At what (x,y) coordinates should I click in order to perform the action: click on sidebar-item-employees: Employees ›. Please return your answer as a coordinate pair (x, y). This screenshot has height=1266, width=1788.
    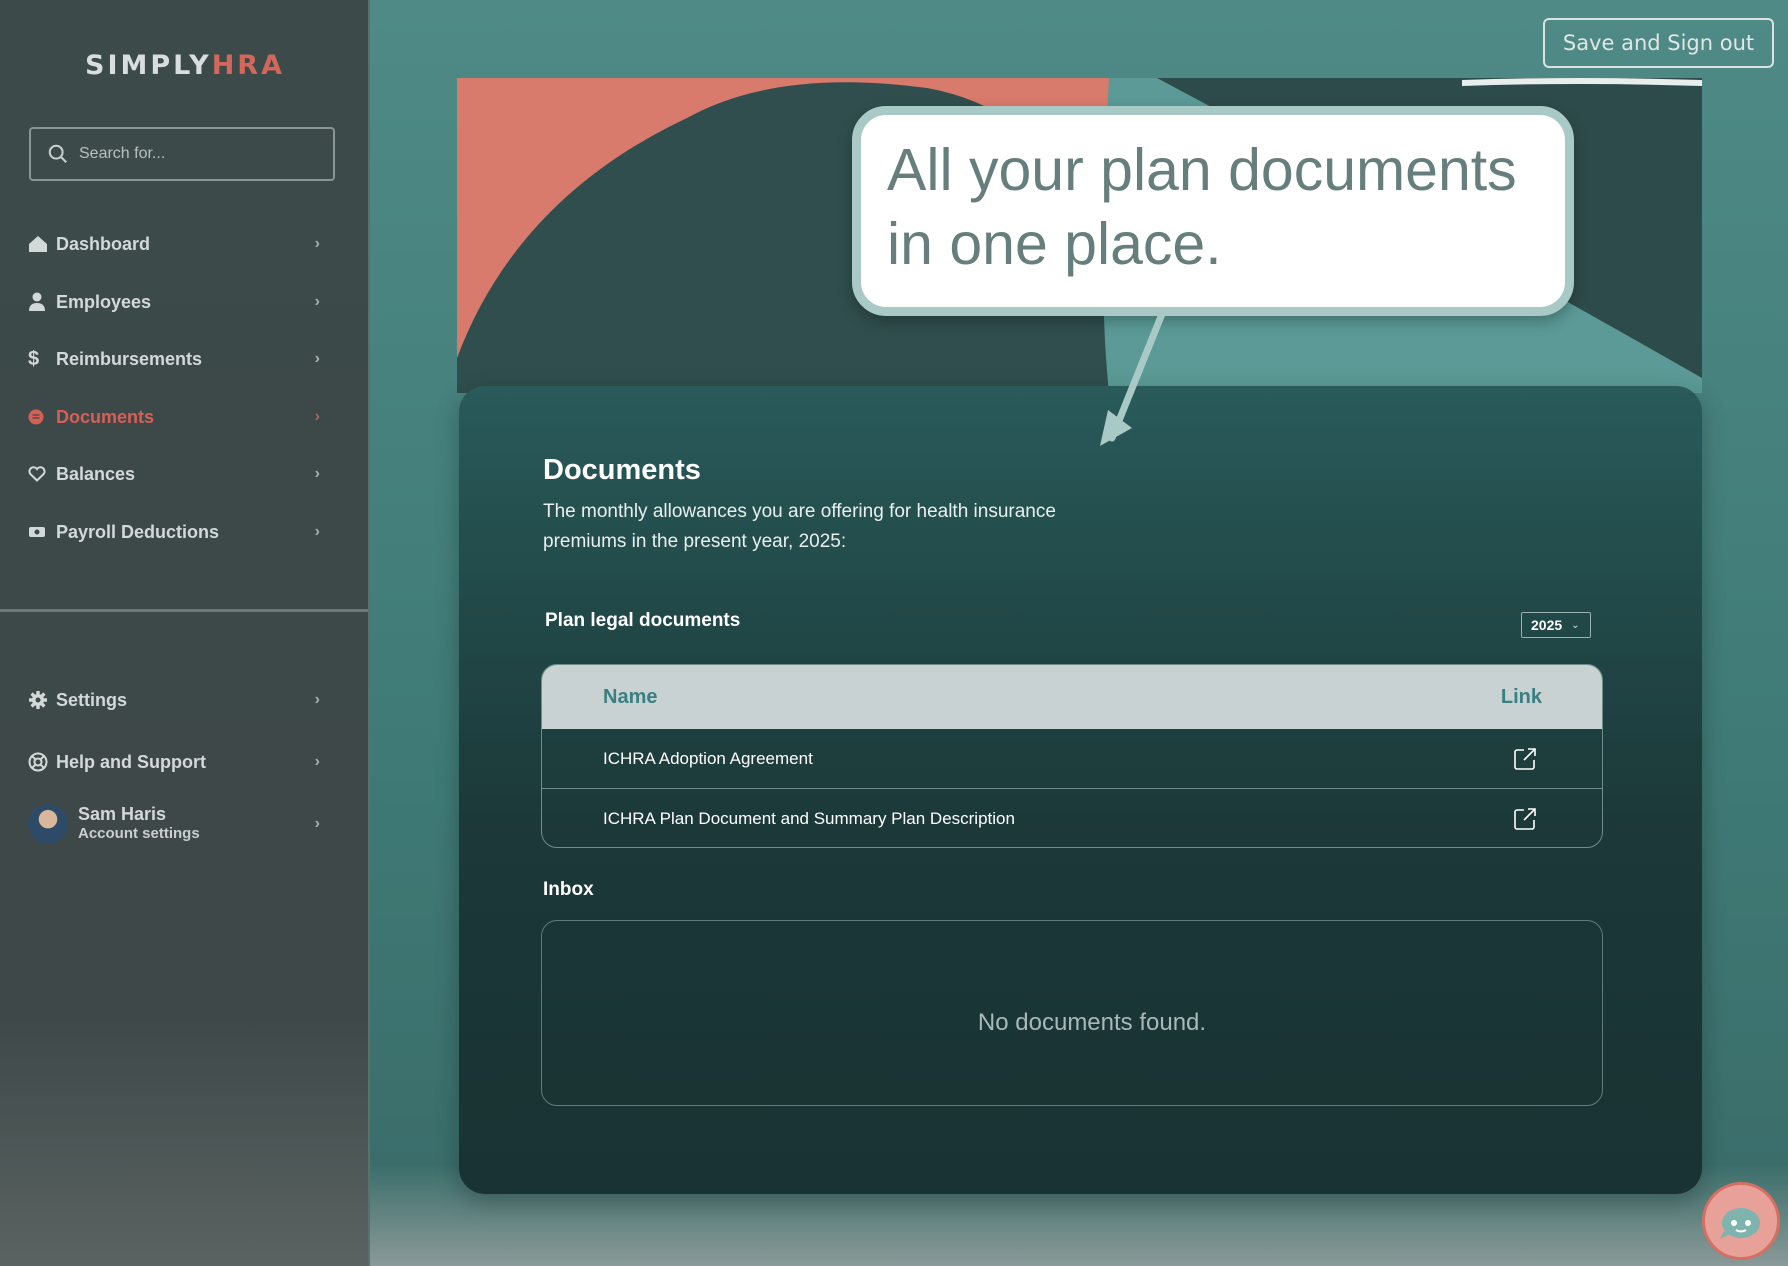
    Looking at the image, I should click on (174, 302).